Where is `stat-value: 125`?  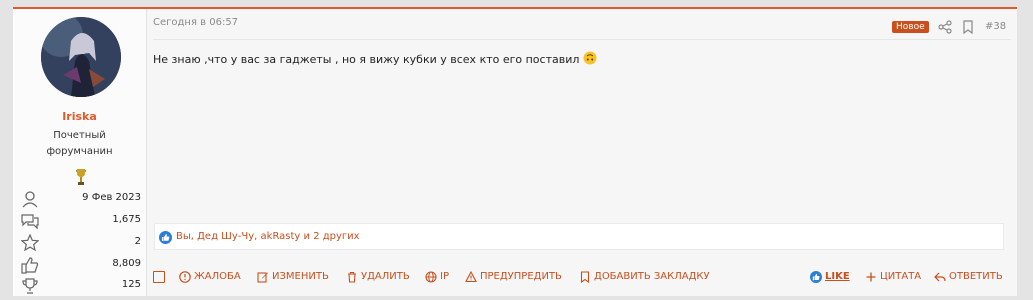 stat-value: 125 is located at coordinates (131, 284).